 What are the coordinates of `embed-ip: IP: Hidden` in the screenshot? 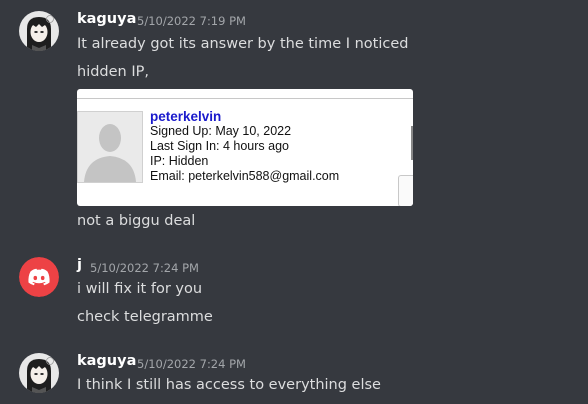 It's located at (179, 161).